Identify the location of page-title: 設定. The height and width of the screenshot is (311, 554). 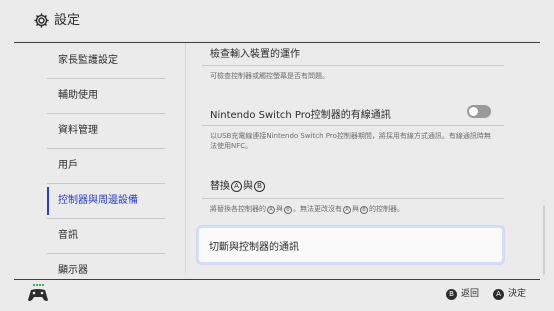
(67, 20).